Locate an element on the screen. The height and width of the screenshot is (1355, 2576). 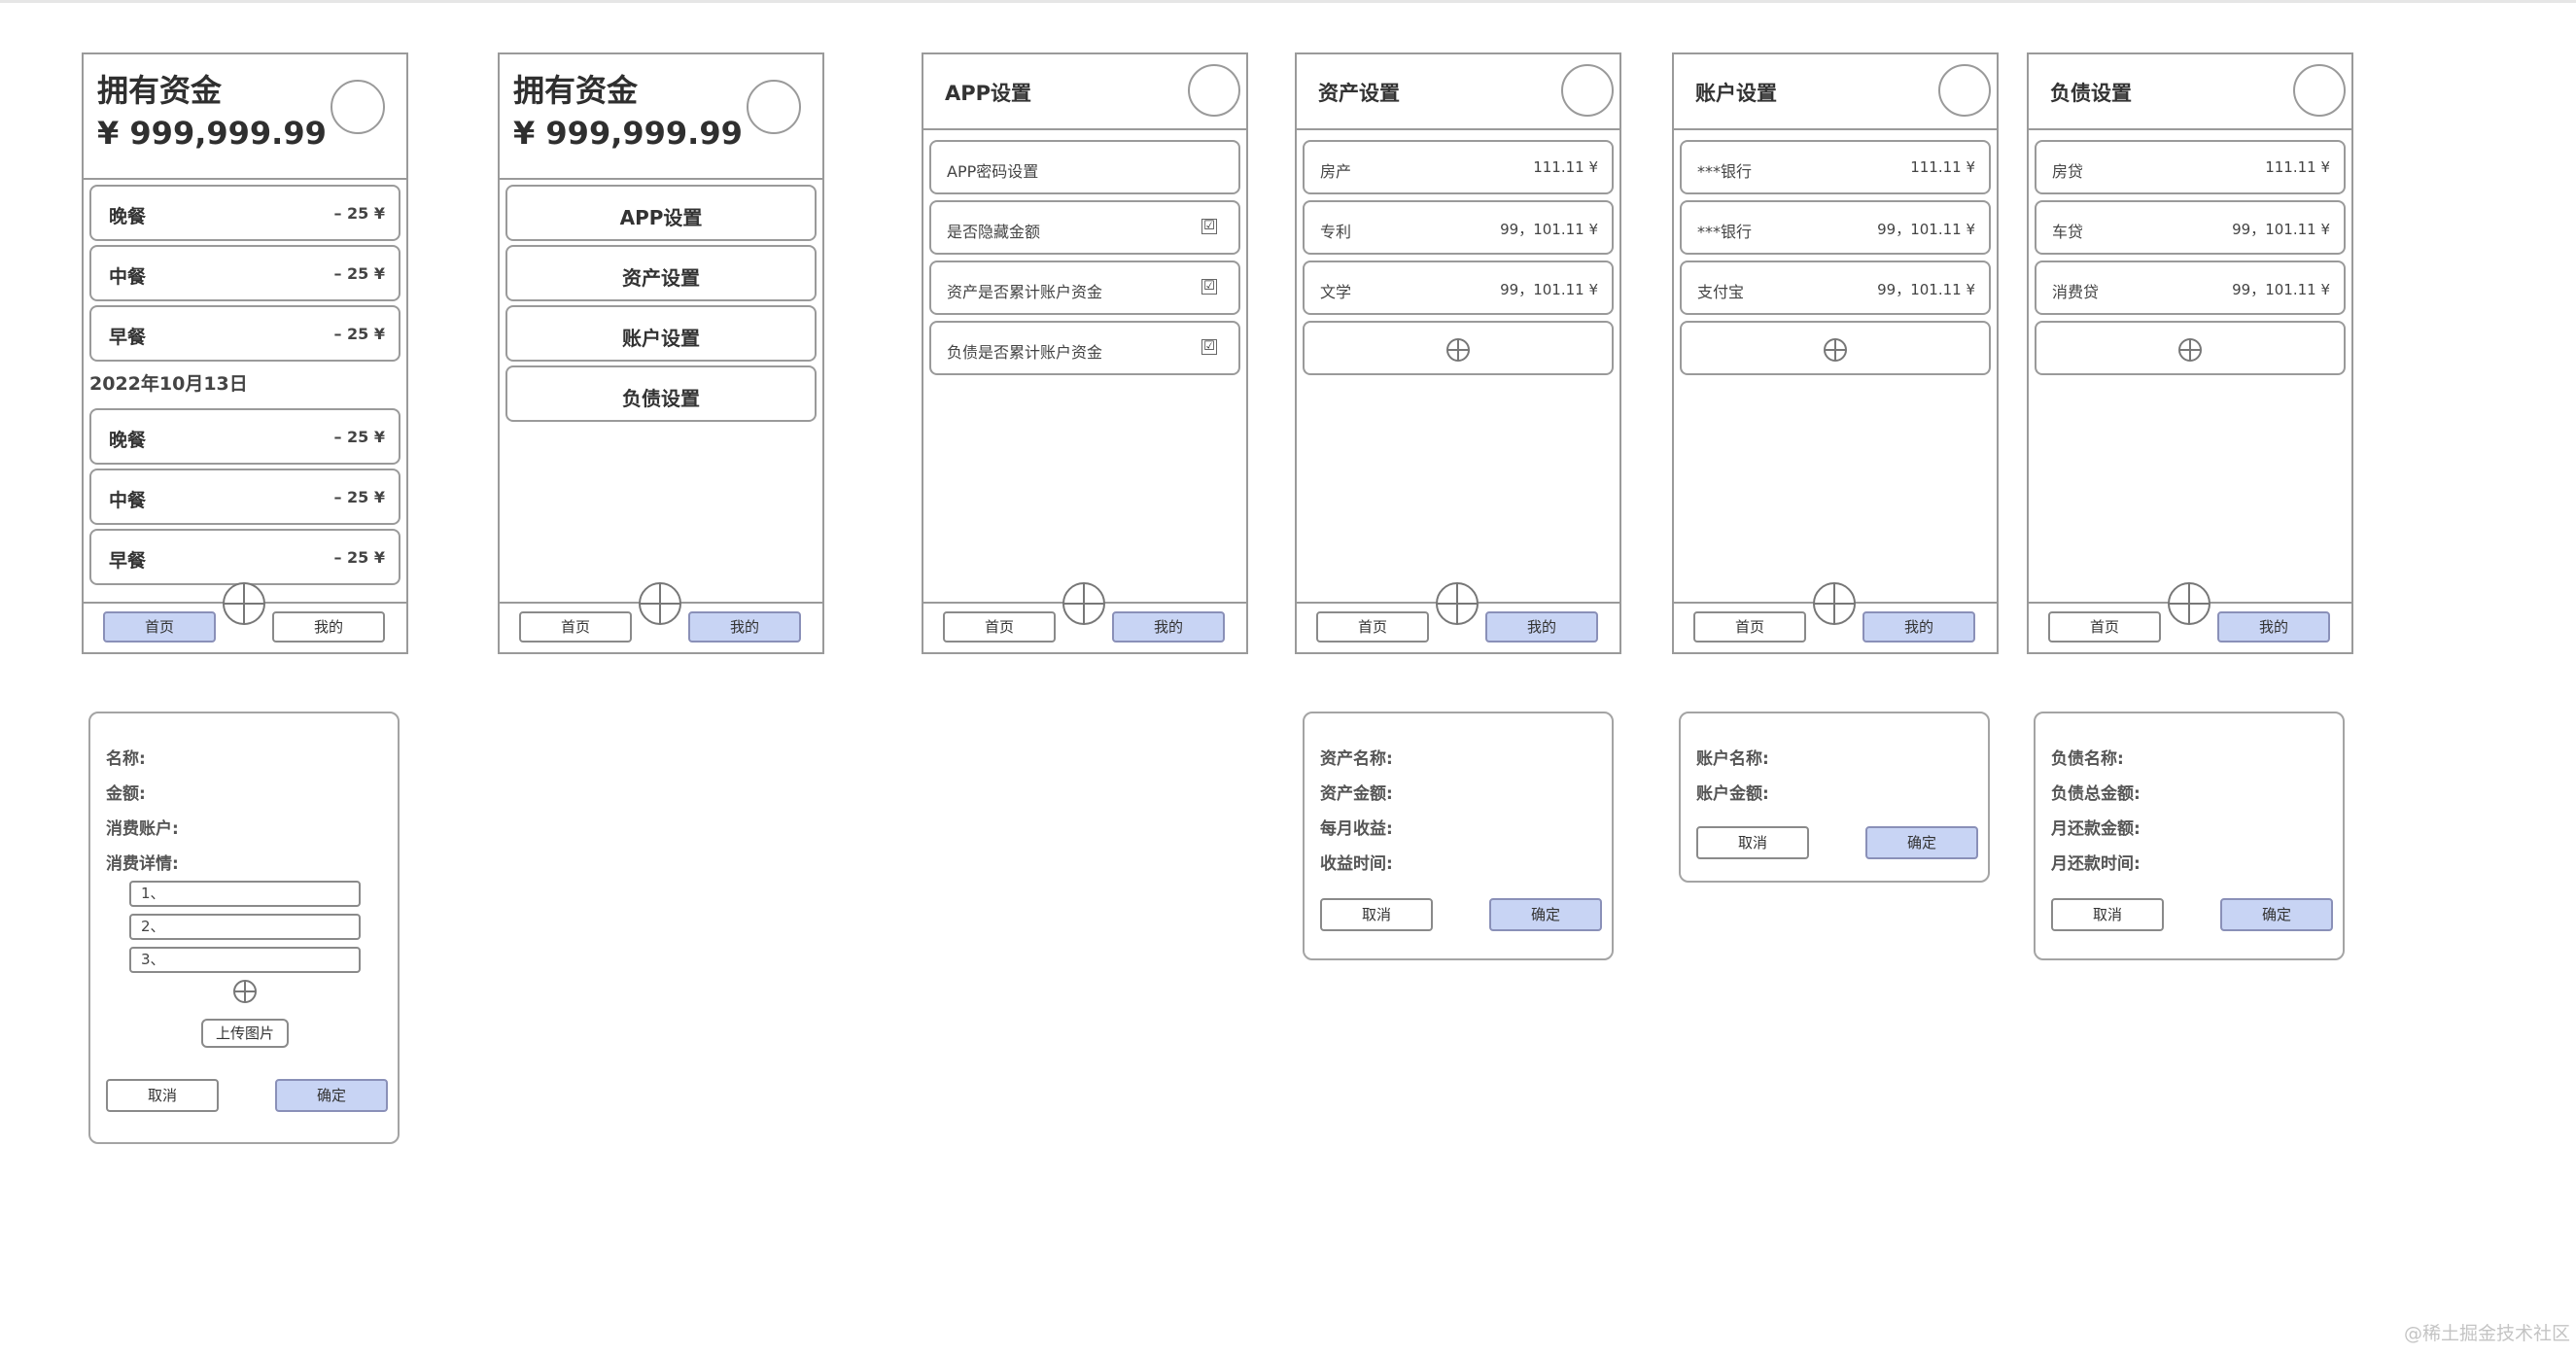
account-row: ***银行 99，101.11 ¥ is located at coordinates (1836, 228).